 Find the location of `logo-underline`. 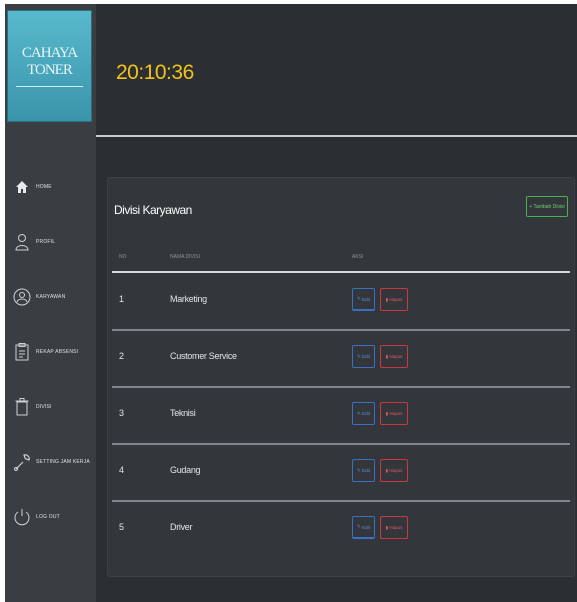

logo-underline is located at coordinates (49, 86).